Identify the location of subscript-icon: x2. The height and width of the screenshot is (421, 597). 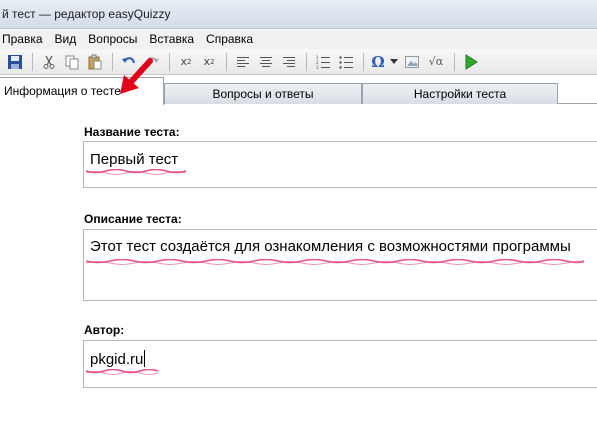
(209, 62).